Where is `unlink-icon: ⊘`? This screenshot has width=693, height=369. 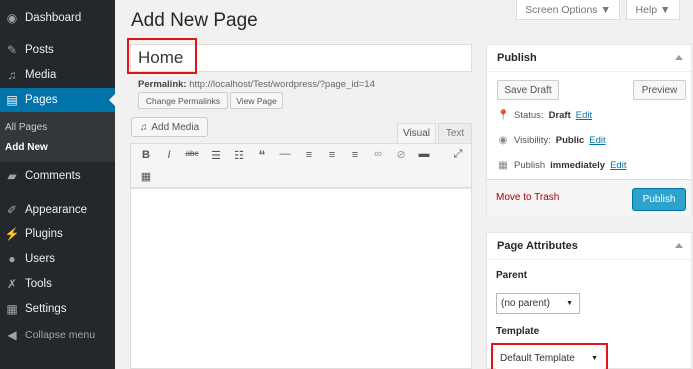
unlink-icon: ⊘ is located at coordinates (401, 154).